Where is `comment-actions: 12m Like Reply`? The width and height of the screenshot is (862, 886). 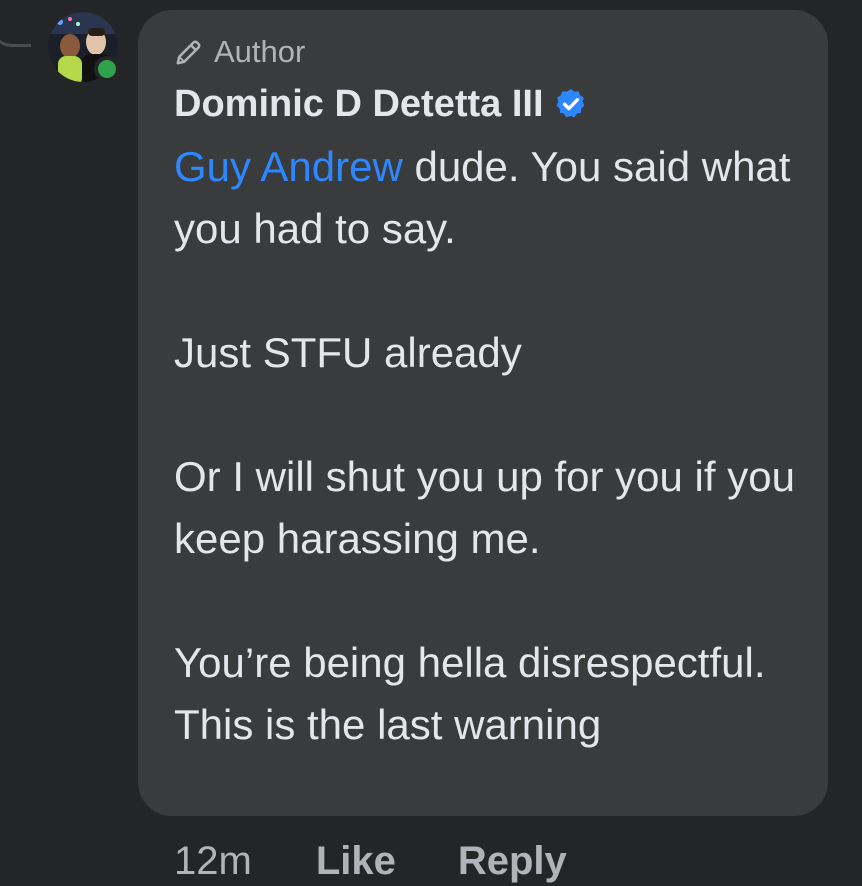 comment-actions: 12m Like Reply is located at coordinates (401, 861).